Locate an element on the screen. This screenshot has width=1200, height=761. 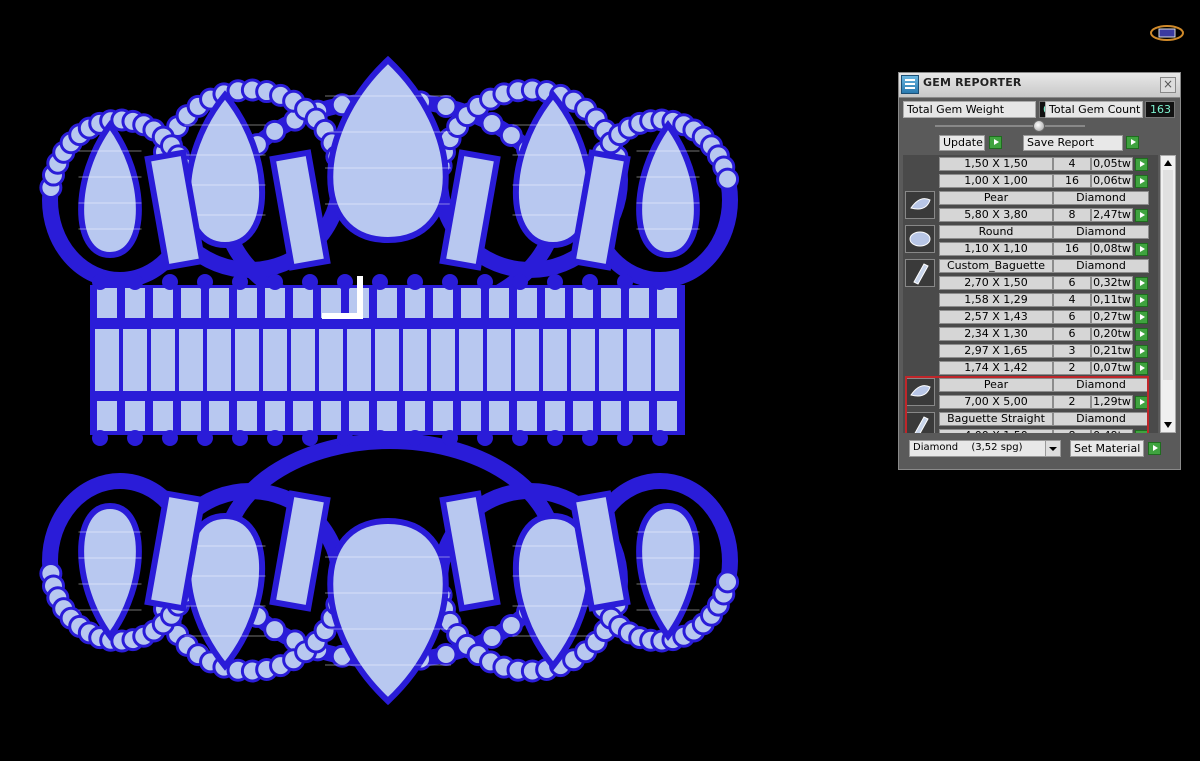
gem-size-row: 1,10 X 1,10 16 0,08tw is located at coordinates (1048, 249).